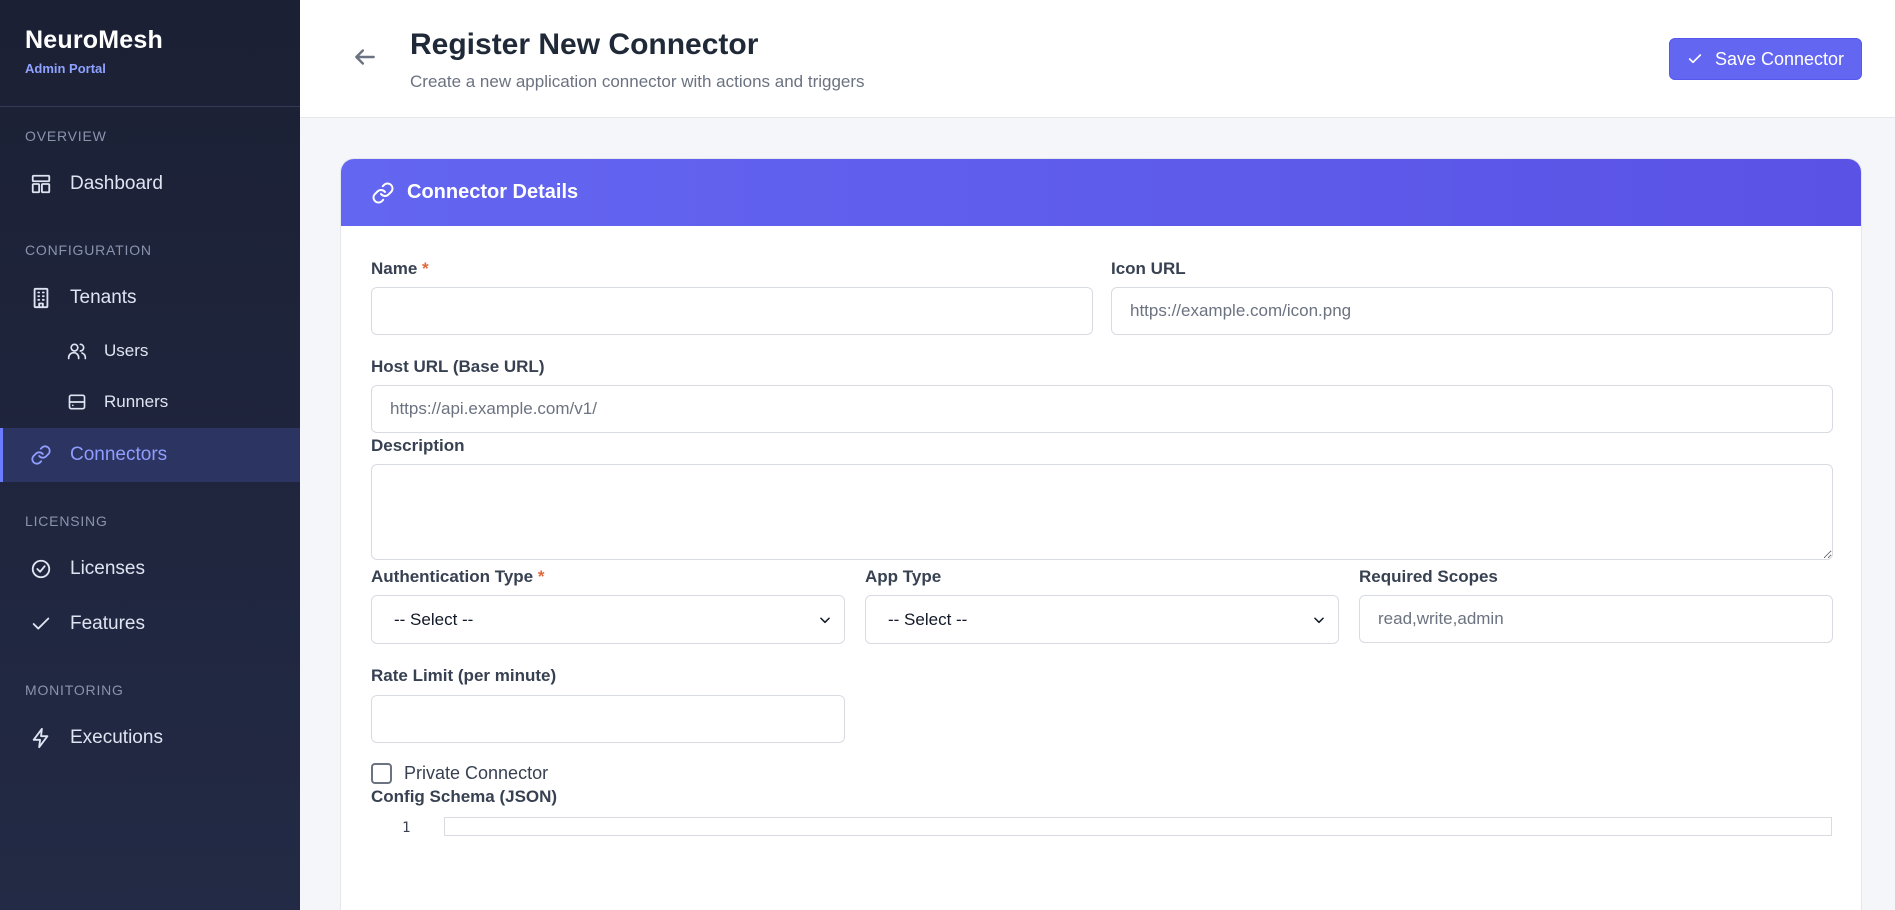 Image resolution: width=1895 pixels, height=910 pixels. Describe the element at coordinates (107, 568) in the screenshot. I see `sidebar-item-label: Licenses` at that location.